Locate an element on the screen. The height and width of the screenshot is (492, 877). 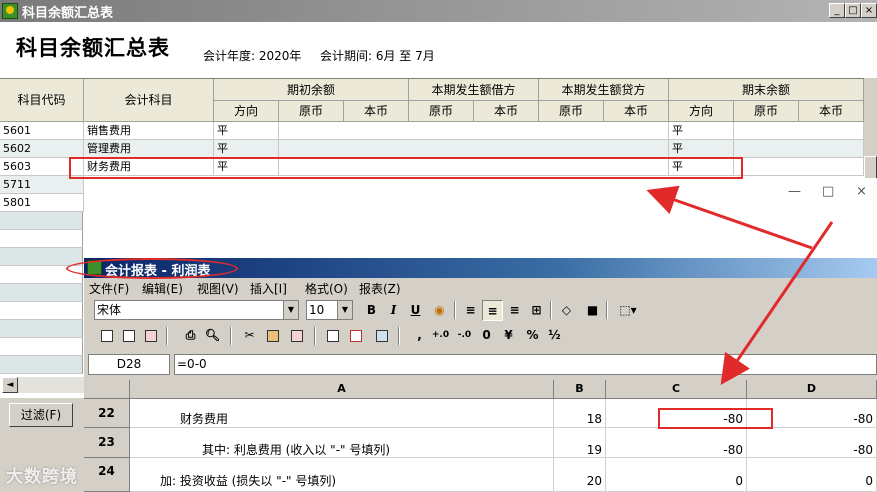
cell-d24: 0 is located at coordinates (812, 475).